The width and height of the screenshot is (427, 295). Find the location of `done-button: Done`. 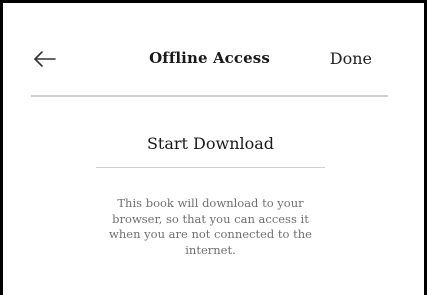

done-button: Done is located at coordinates (351, 58).